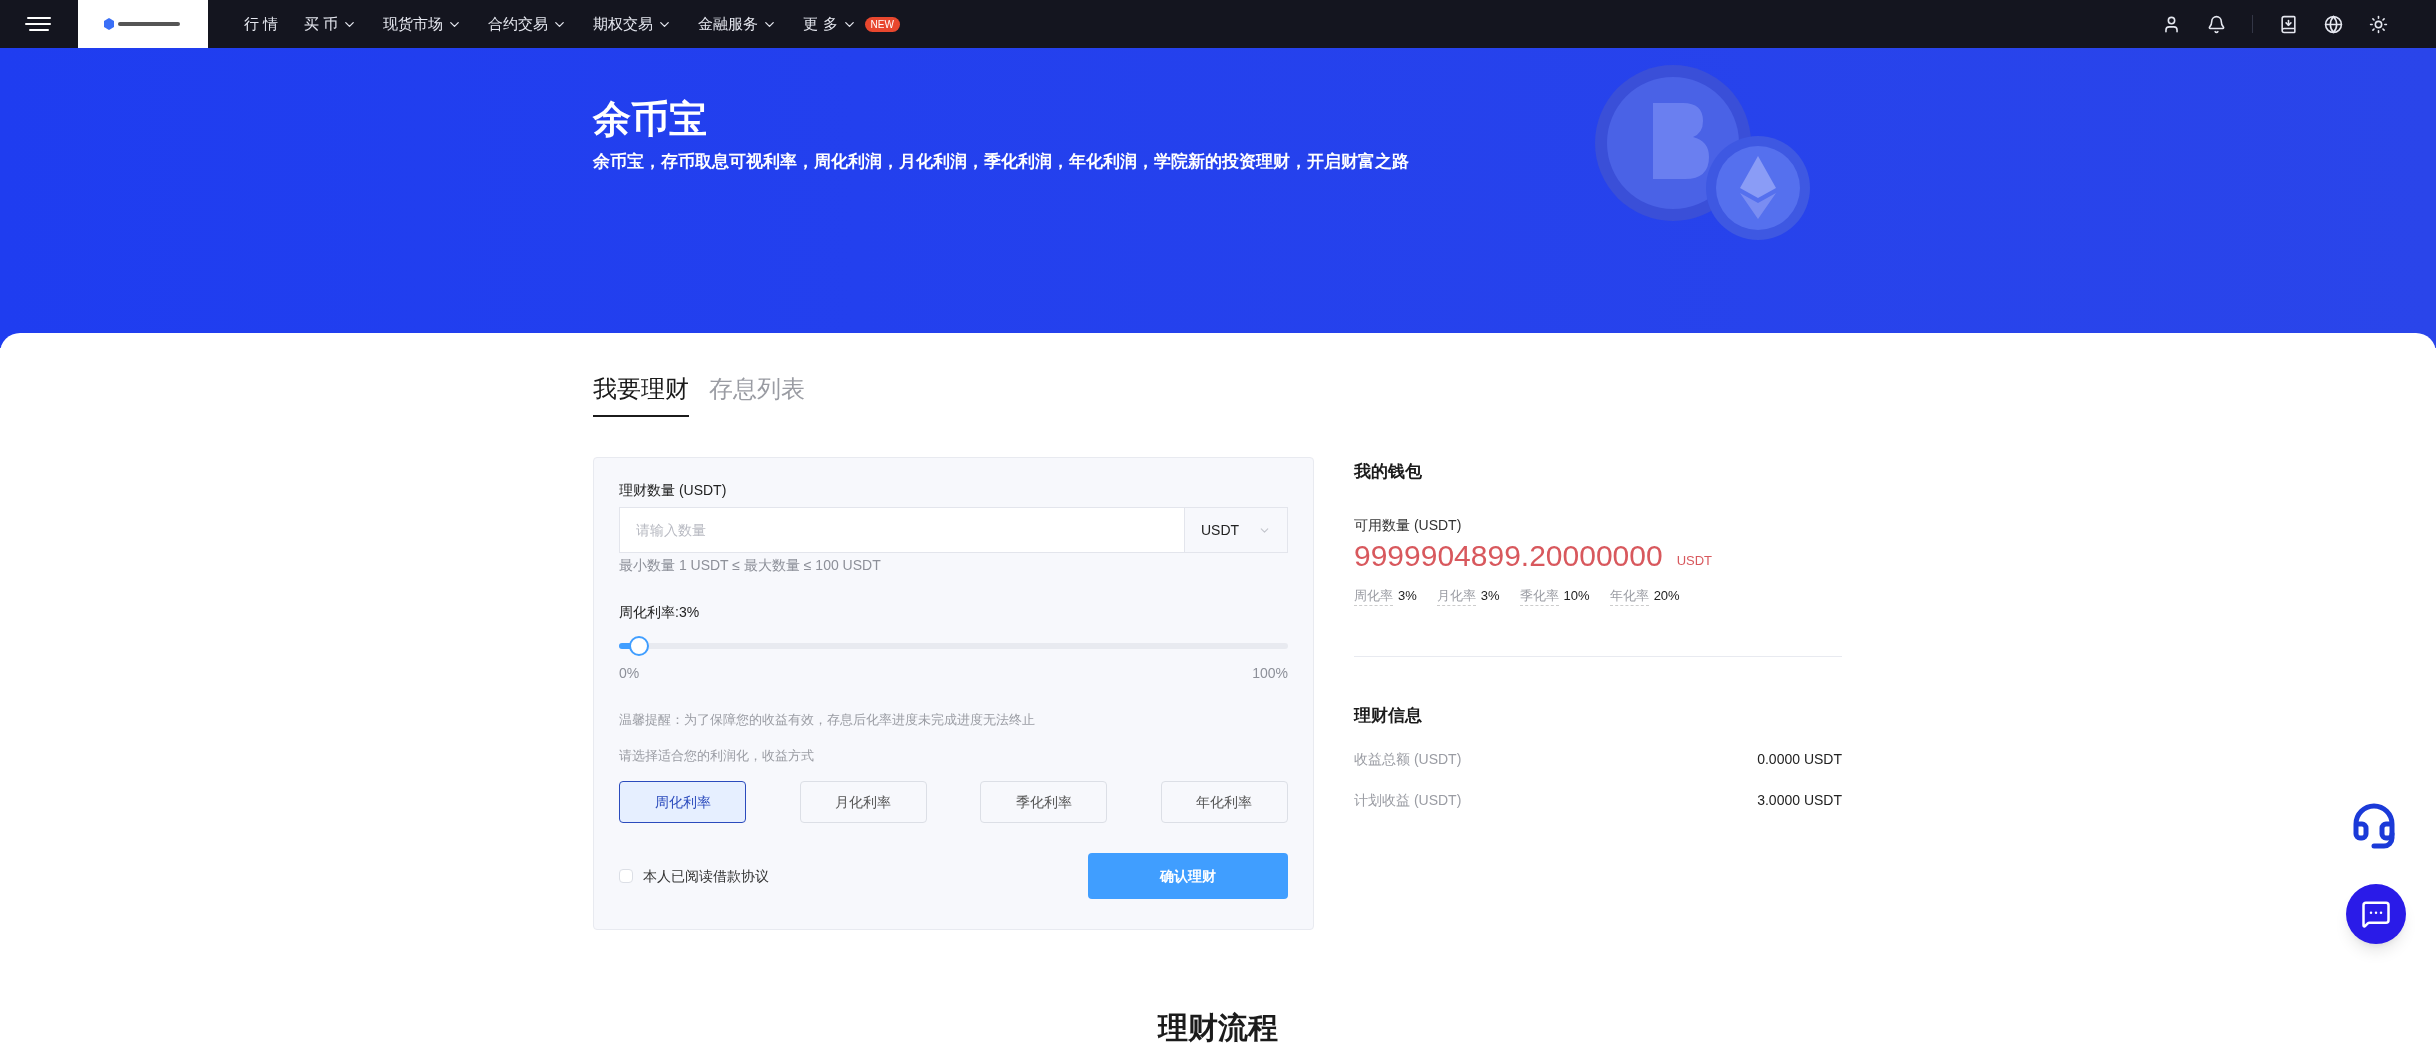 The height and width of the screenshot is (1057, 2436). I want to click on info-label: 计划收益 (USDT), so click(1408, 800).